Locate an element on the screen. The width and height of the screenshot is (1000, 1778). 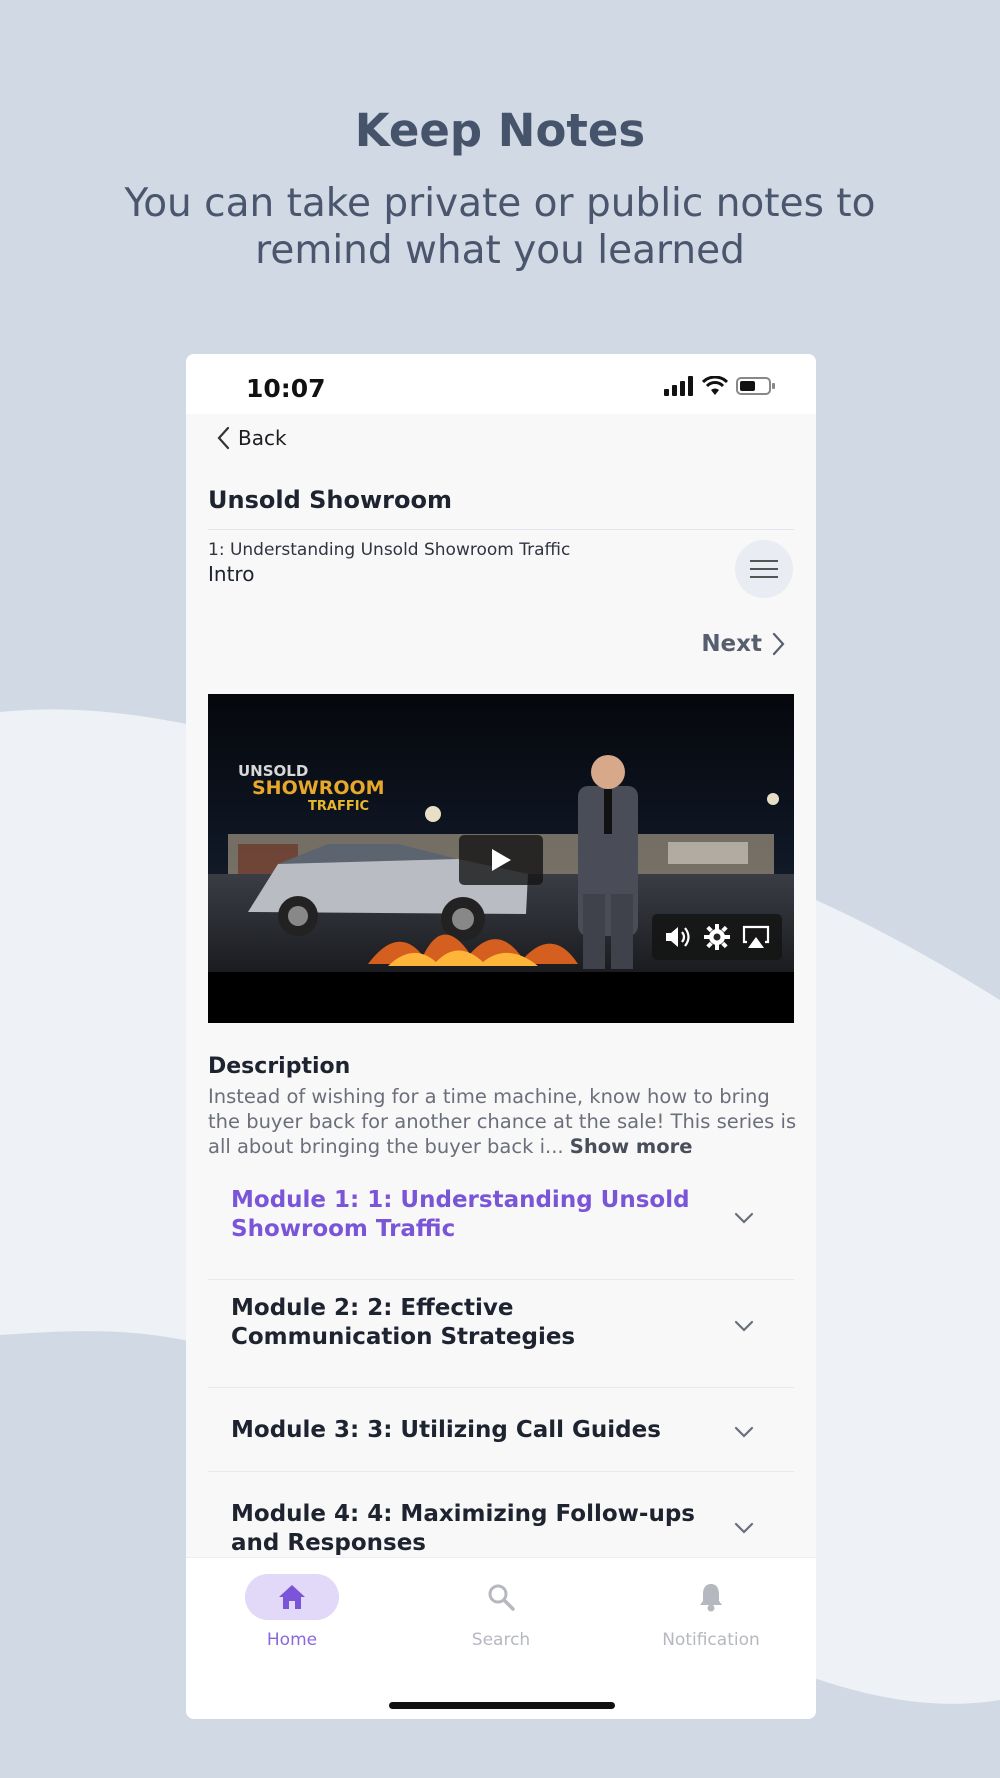
lesson-menu-button is located at coordinates (764, 569).